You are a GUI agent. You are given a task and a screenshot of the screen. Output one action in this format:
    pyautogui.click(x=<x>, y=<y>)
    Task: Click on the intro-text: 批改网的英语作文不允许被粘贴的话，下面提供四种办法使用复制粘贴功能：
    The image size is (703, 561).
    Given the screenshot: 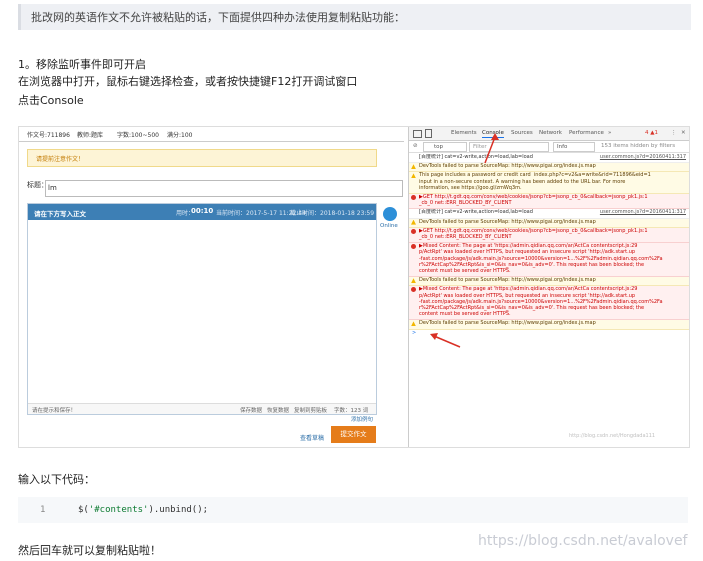 What is the action you would take?
    pyautogui.click(x=218, y=17)
    